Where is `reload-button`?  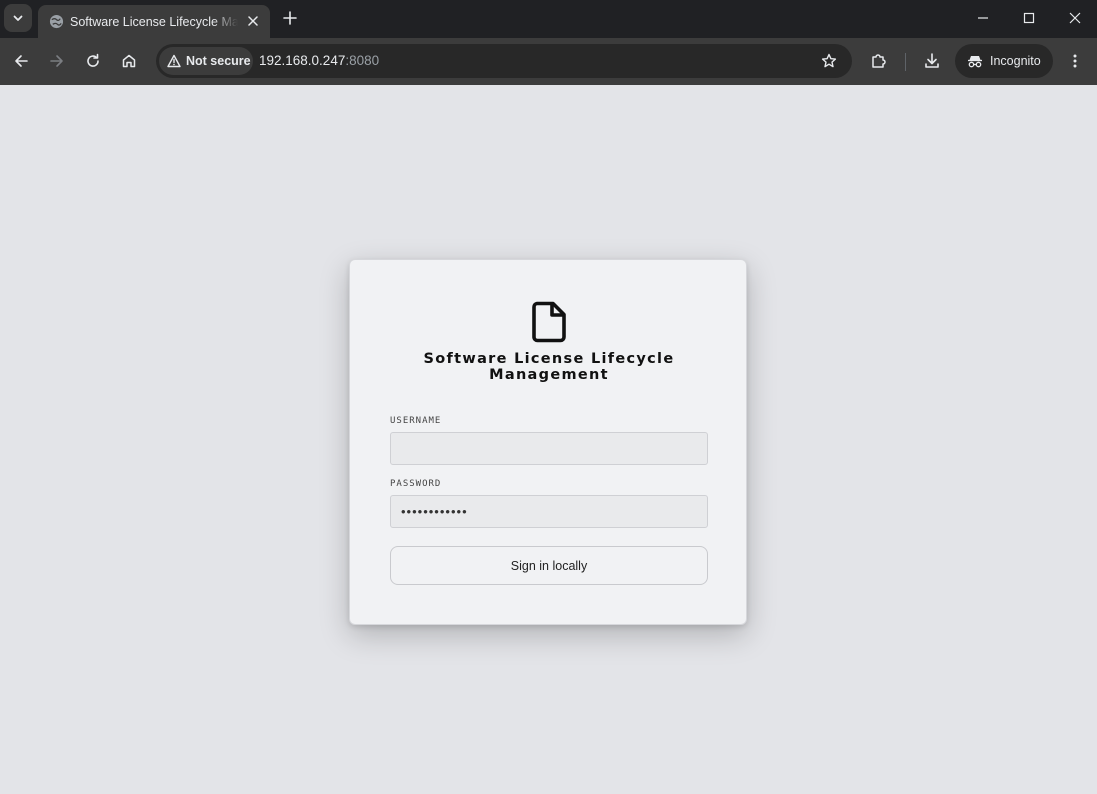 reload-button is located at coordinates (93, 61).